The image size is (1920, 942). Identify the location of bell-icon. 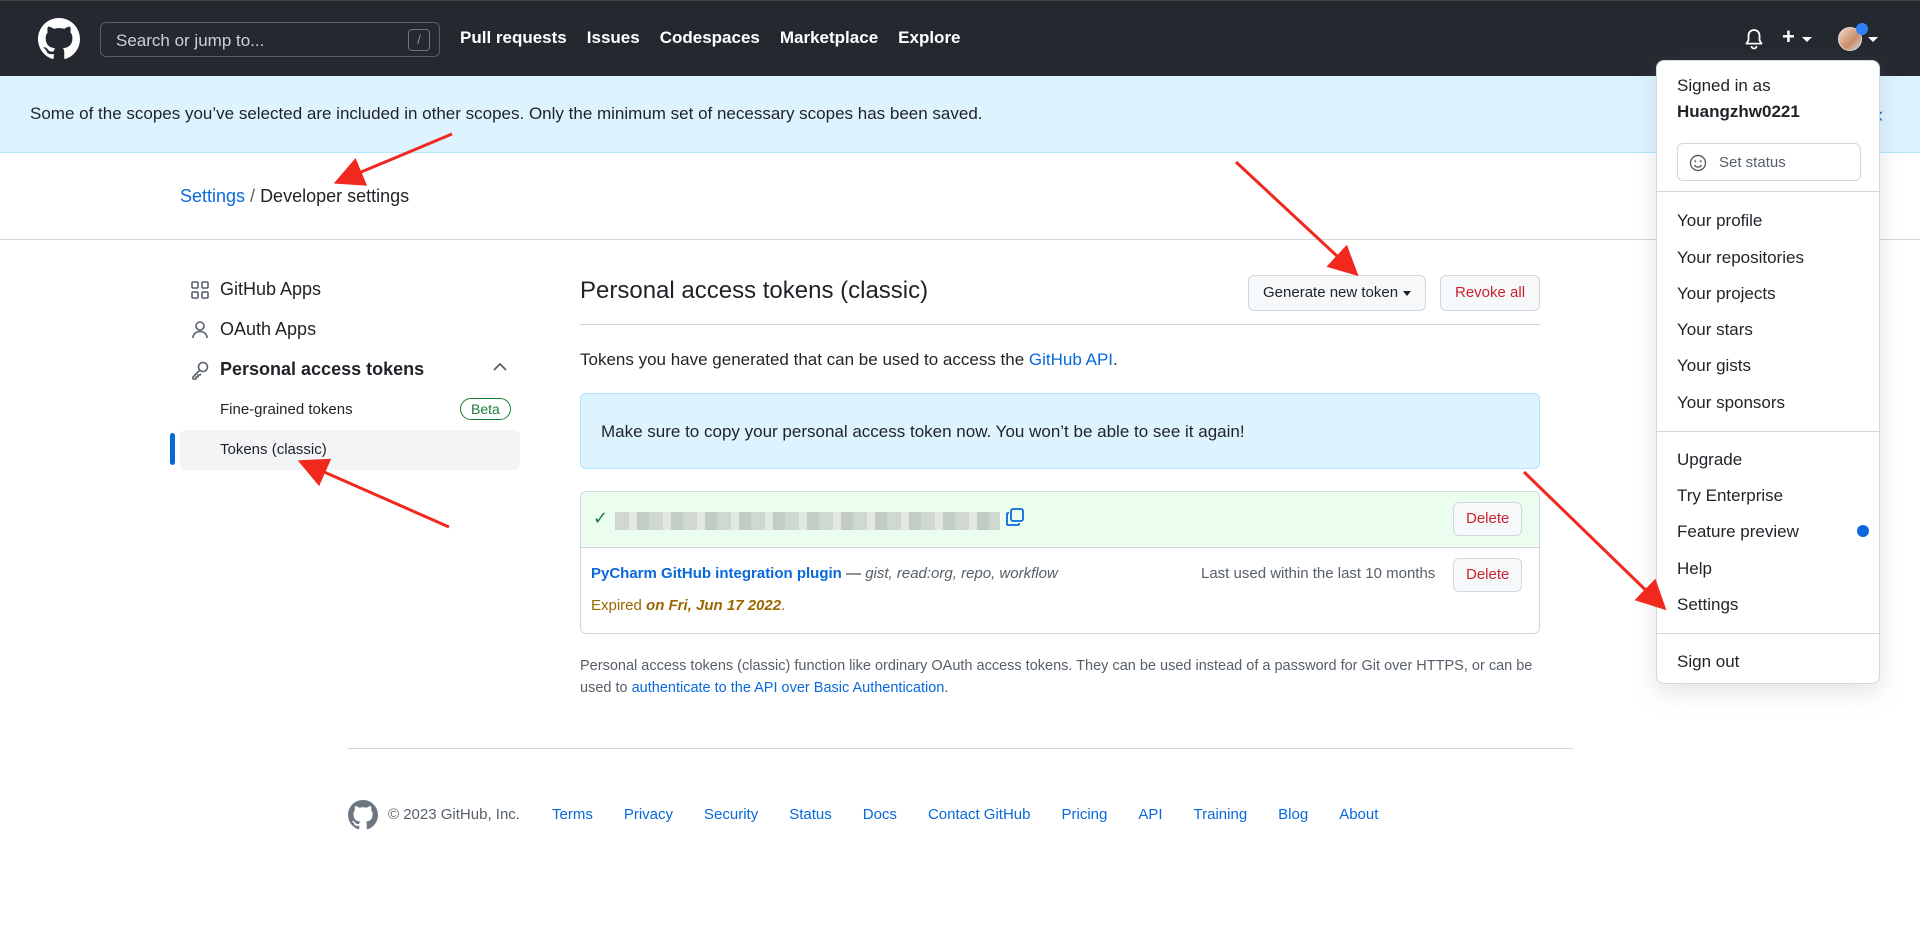
(1754, 39).